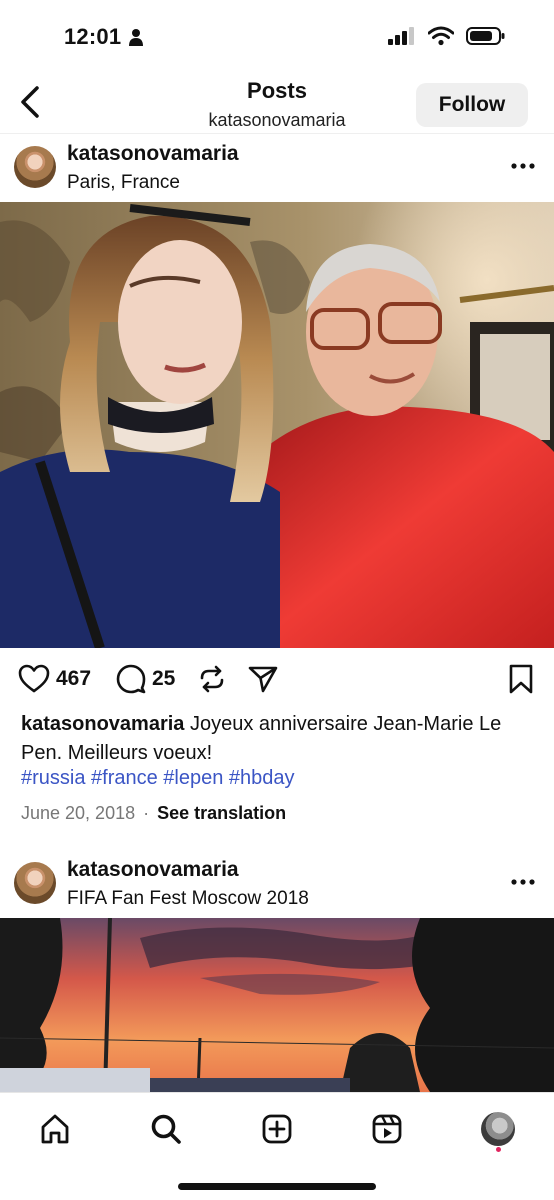 This screenshot has width=554, height=1200. I want to click on home-icon, so click(55, 1129).